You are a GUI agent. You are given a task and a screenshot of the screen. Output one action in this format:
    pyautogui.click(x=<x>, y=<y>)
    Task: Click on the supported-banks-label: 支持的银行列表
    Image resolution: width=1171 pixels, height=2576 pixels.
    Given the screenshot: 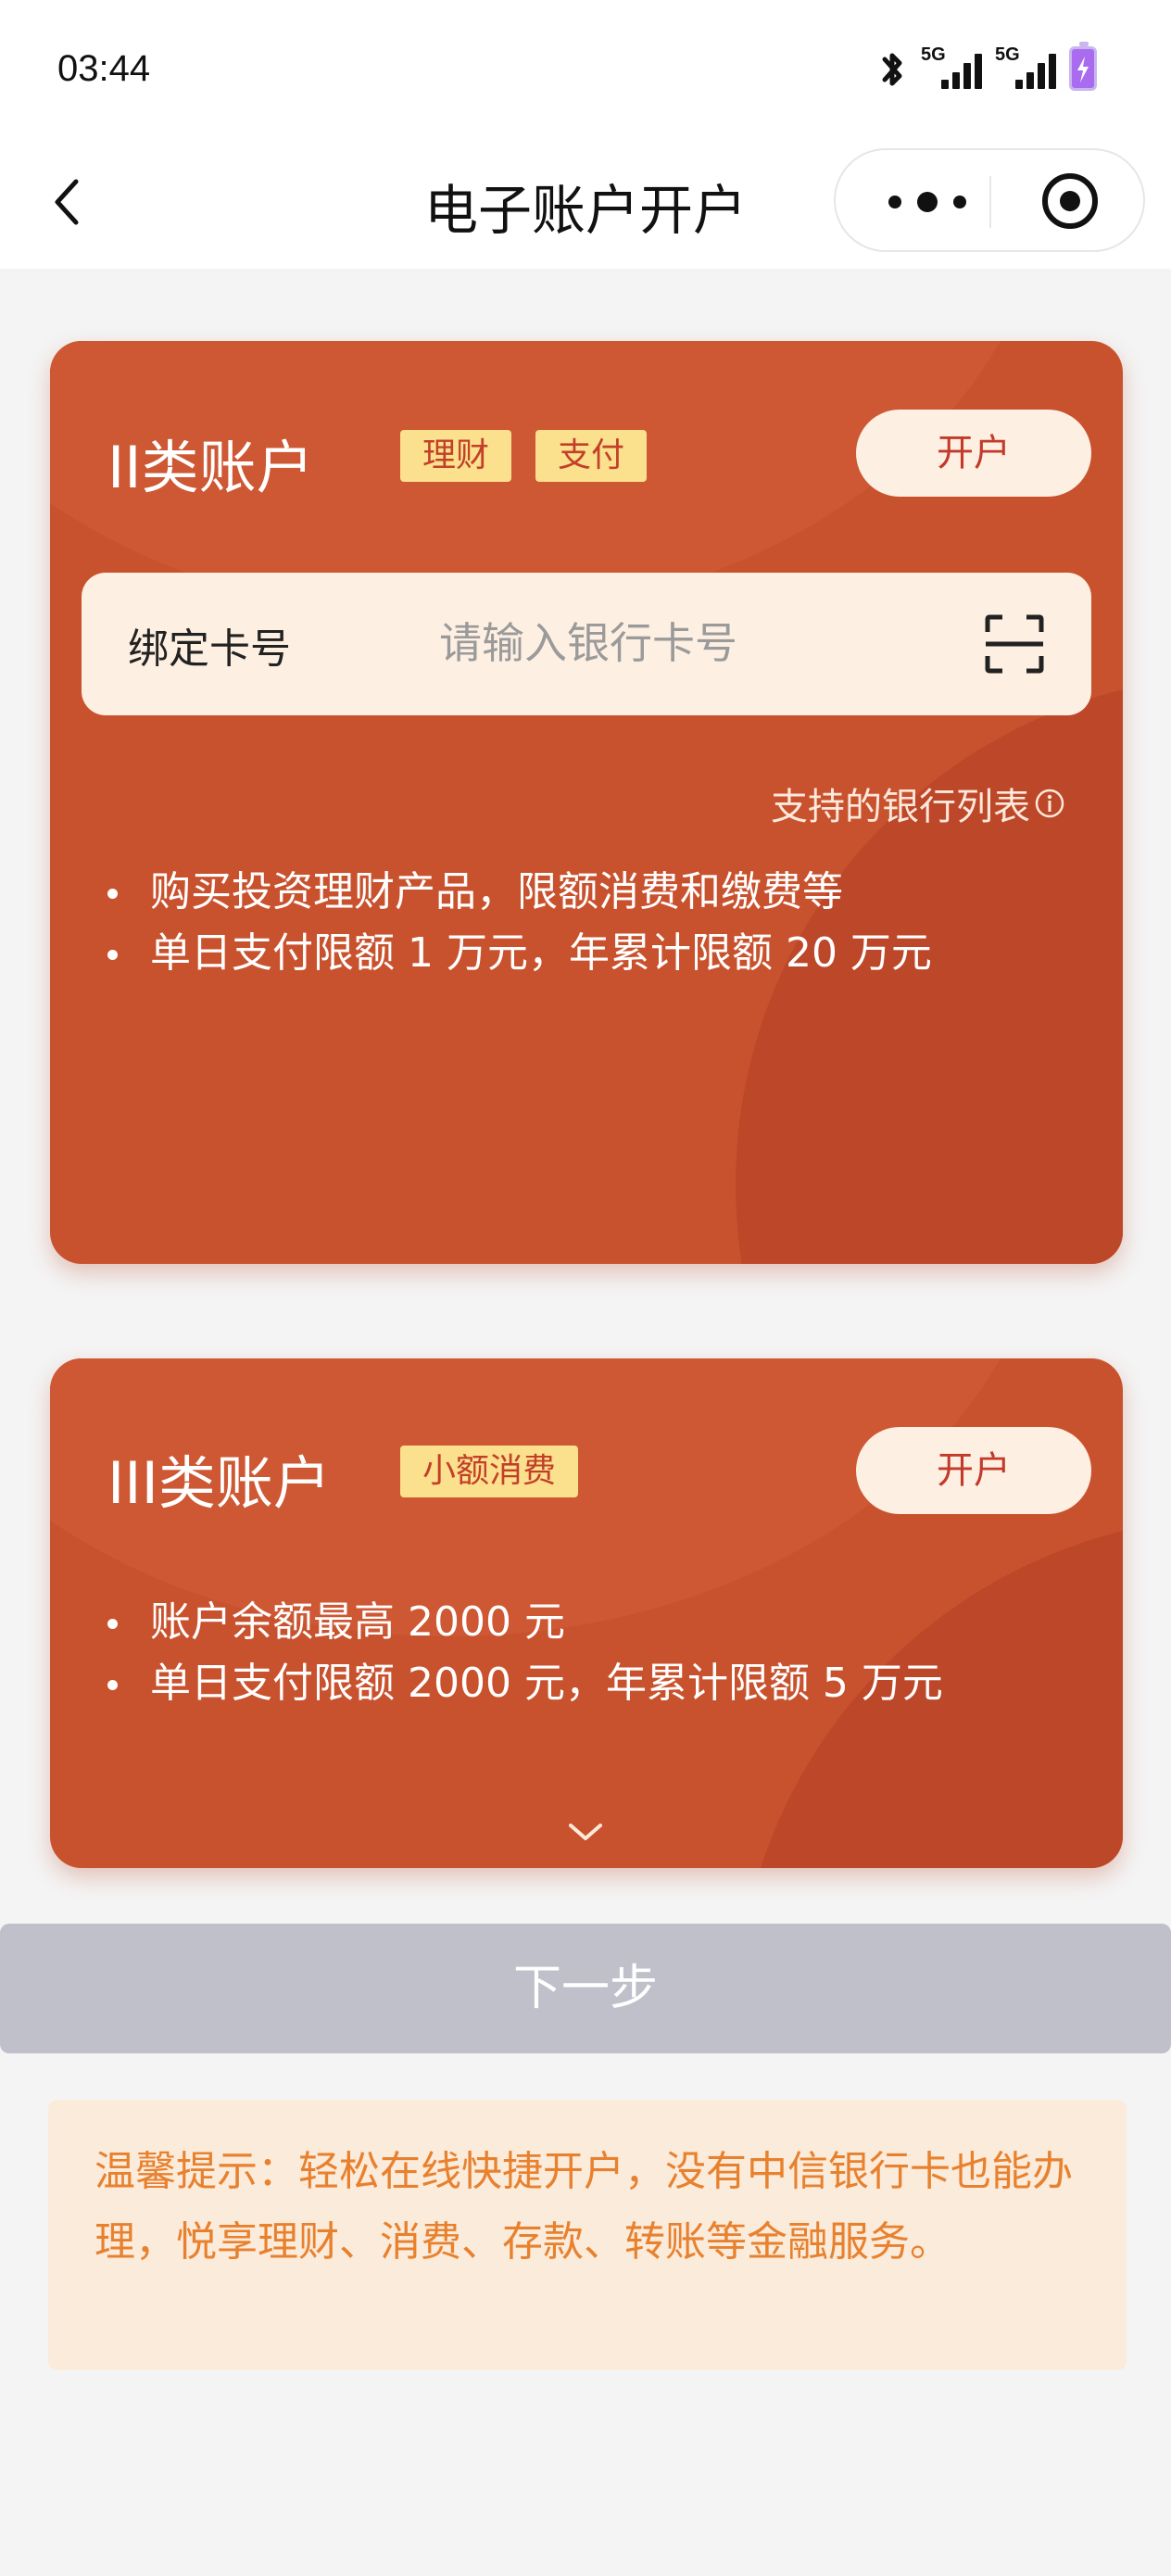 What is the action you would take?
    pyautogui.click(x=901, y=807)
    